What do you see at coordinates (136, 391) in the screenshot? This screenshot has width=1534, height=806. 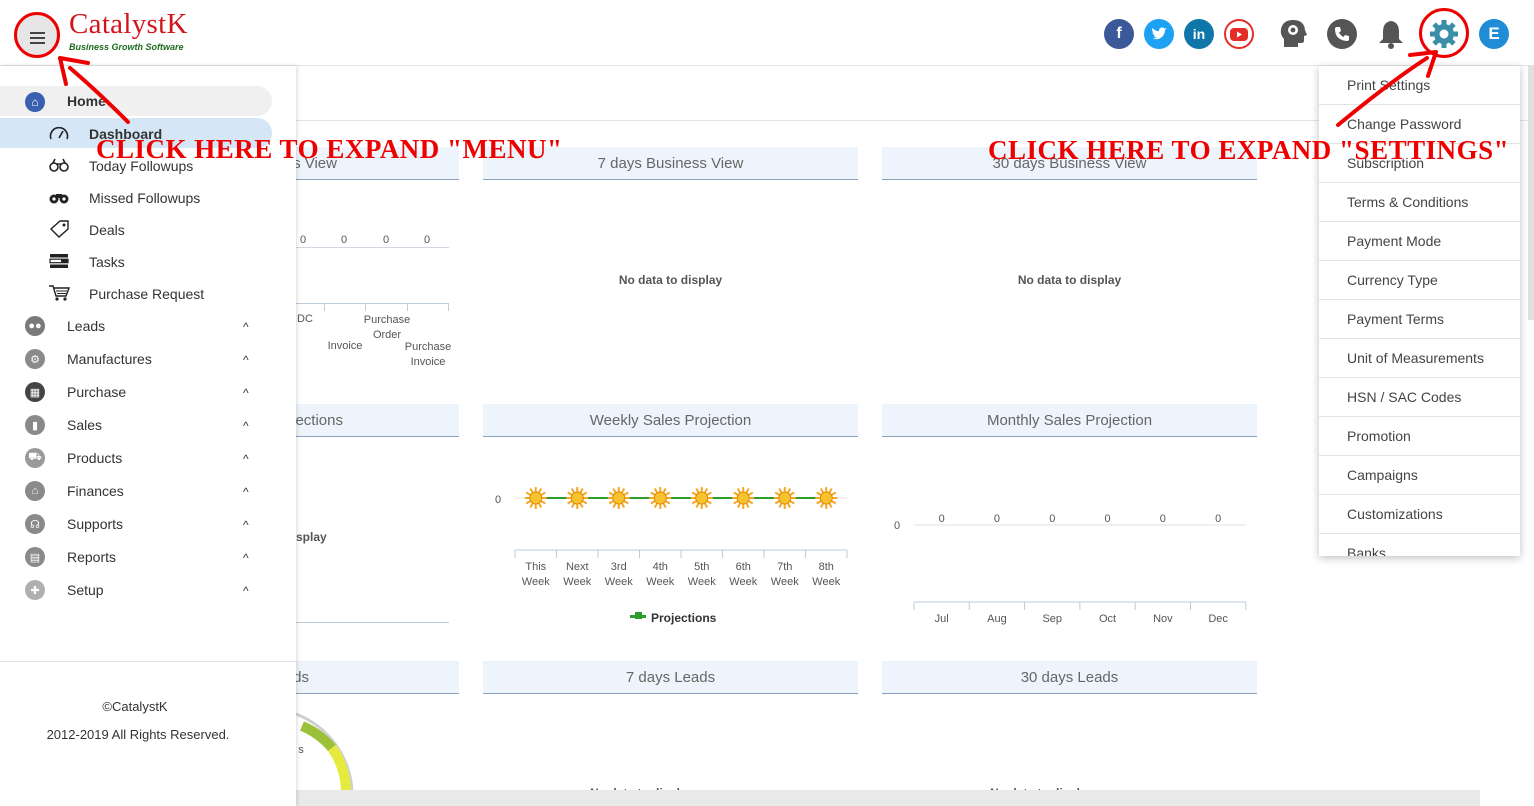 I see `sidebar-group-purchase: ▦ Purchase ^` at bounding box center [136, 391].